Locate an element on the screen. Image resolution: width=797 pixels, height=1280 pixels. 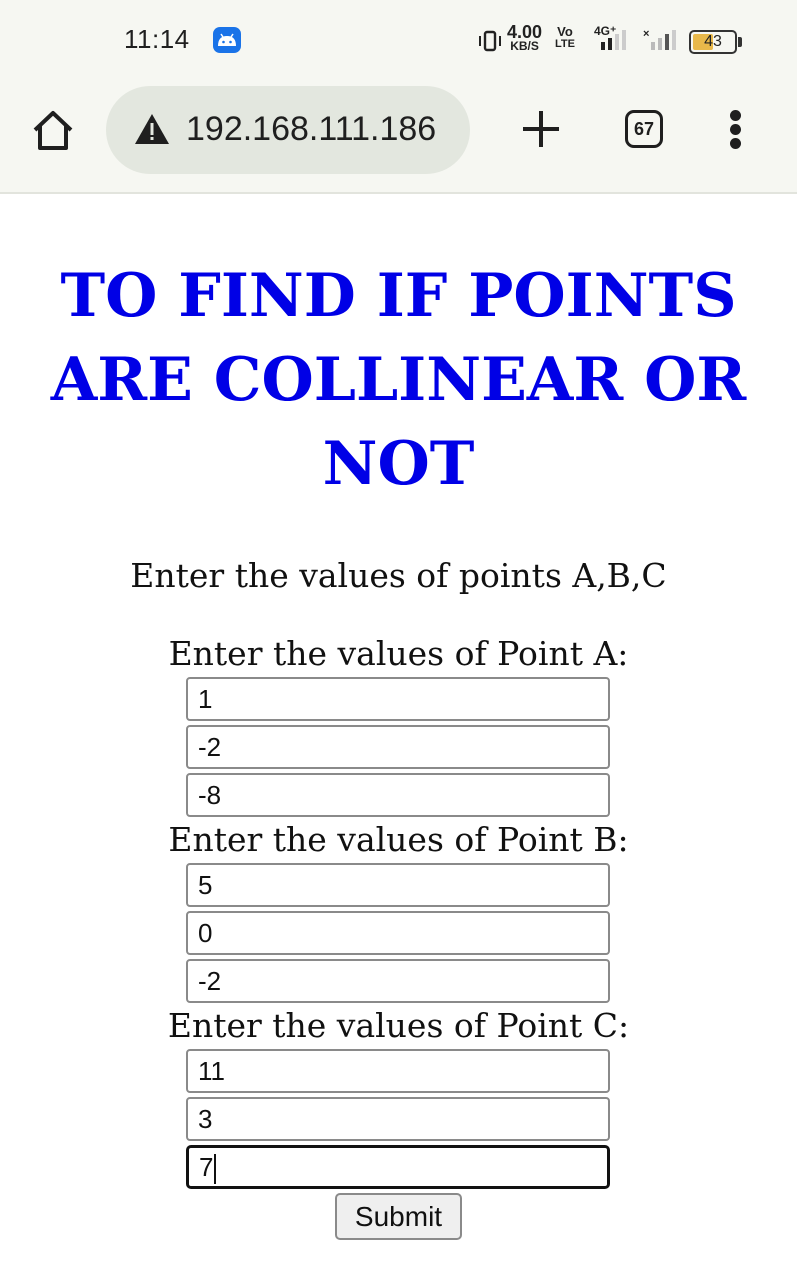
vibrate-icon is located at coordinates (490, 43).